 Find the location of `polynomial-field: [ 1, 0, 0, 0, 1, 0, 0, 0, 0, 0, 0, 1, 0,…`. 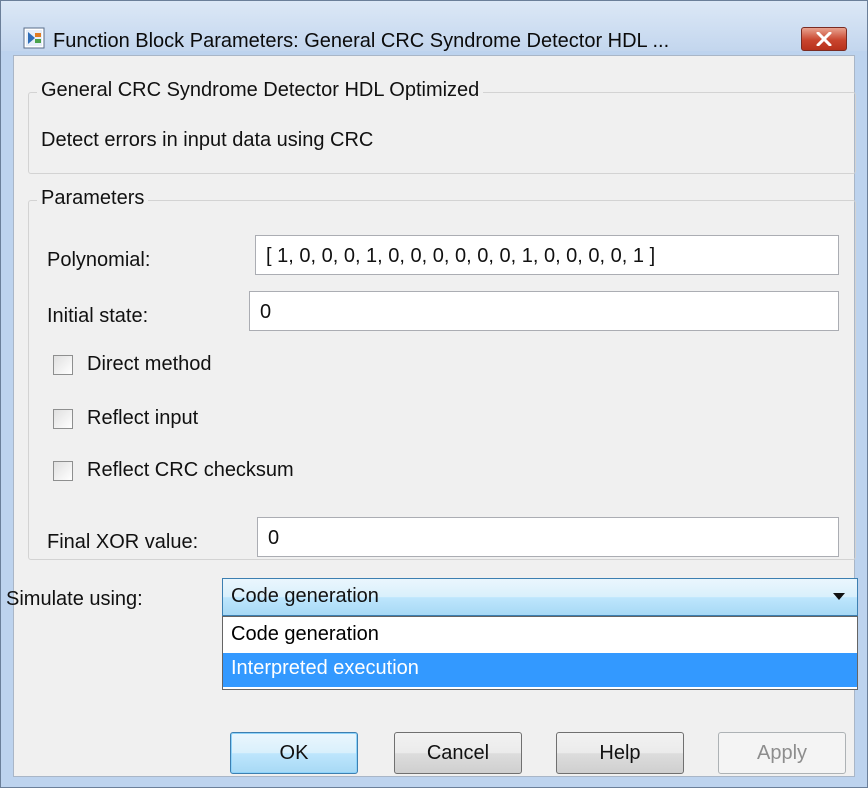

polynomial-field: [ 1, 0, 0, 0, 1, 0, 0, 0, 0, 0, 0, 1, 0,… is located at coordinates (547, 255).